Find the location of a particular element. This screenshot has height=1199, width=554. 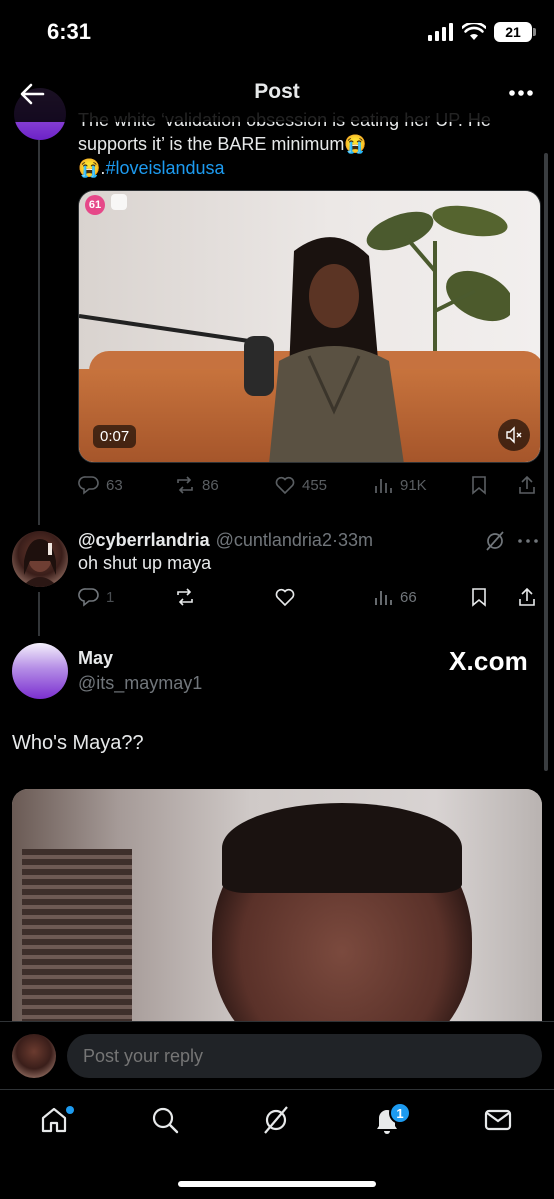

status-icons: 21 is located at coordinates (482, 32).